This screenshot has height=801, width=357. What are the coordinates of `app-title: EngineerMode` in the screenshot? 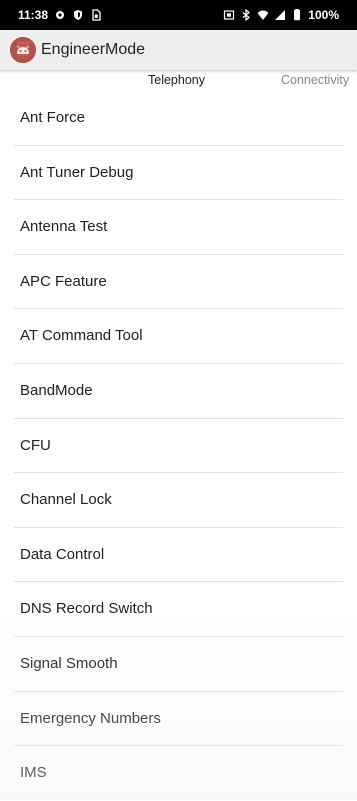 It's located at (93, 49).